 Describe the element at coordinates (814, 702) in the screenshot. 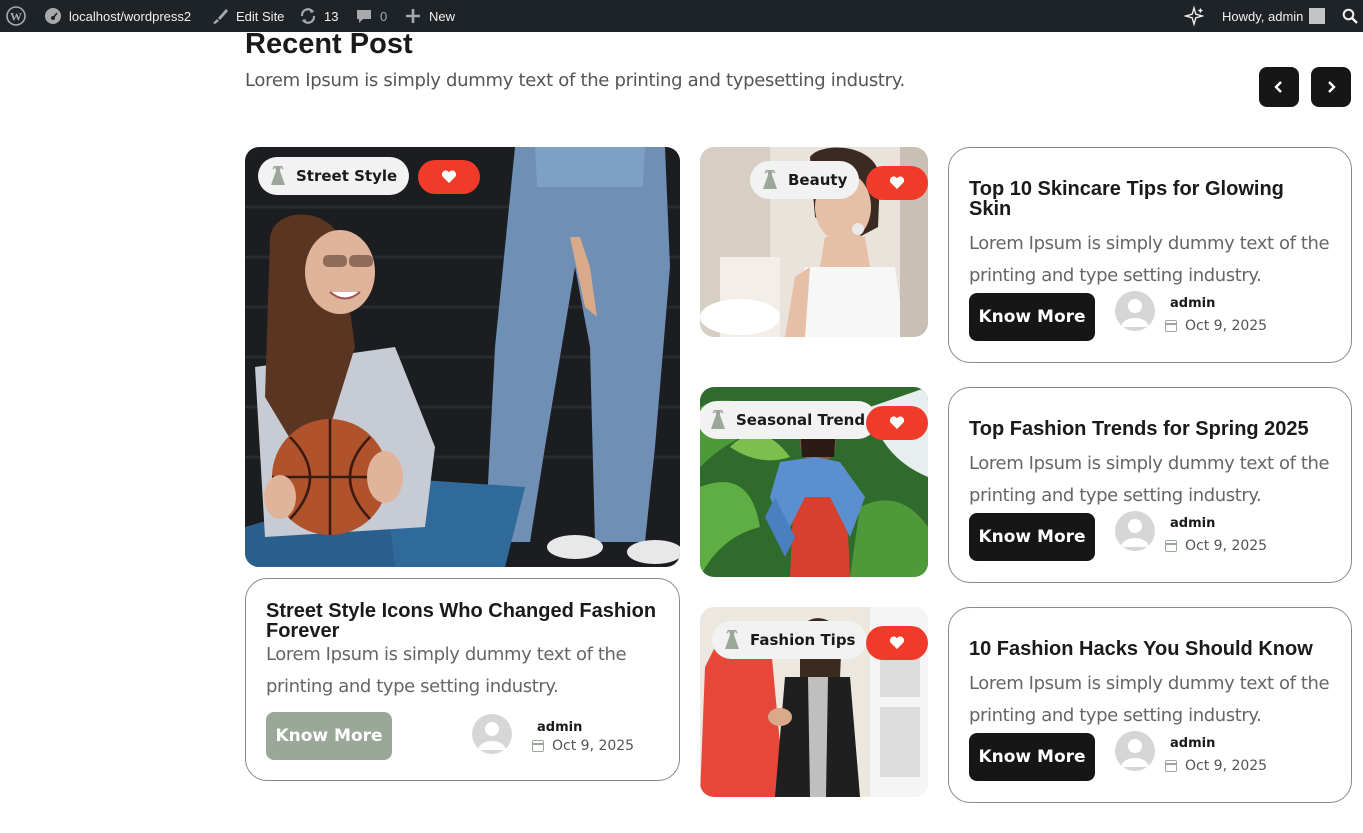

I see `post-image-fashion-tips: Fashion Tips` at that location.